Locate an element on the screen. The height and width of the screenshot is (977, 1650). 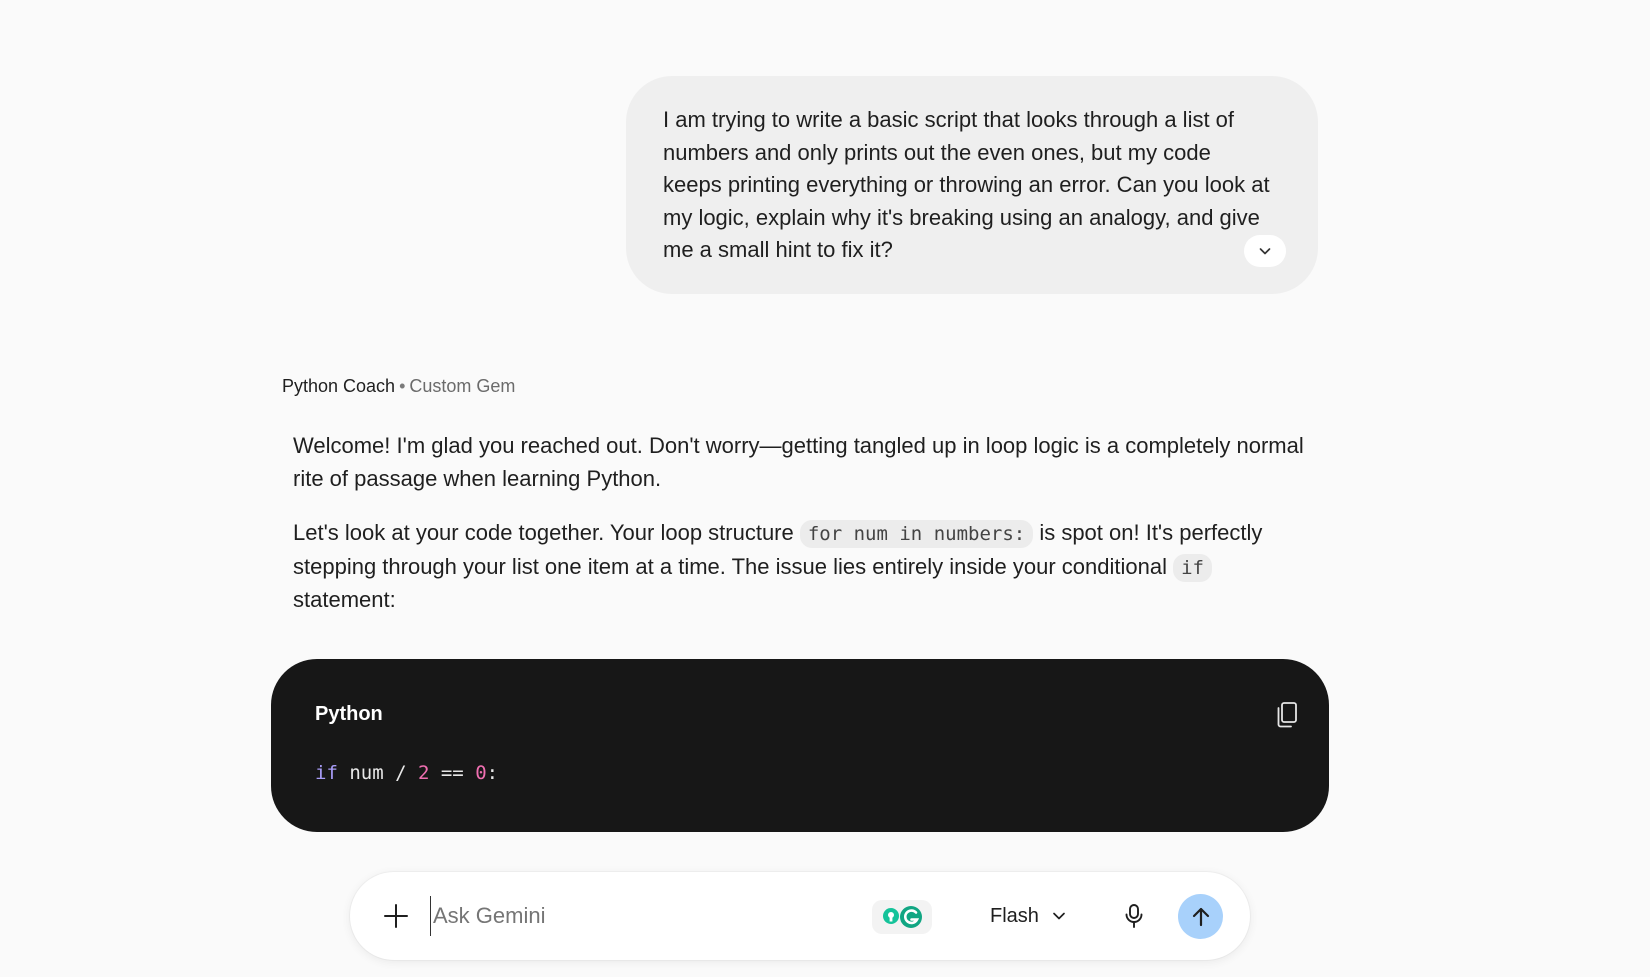
microphone-button is located at coordinates (1134, 916).